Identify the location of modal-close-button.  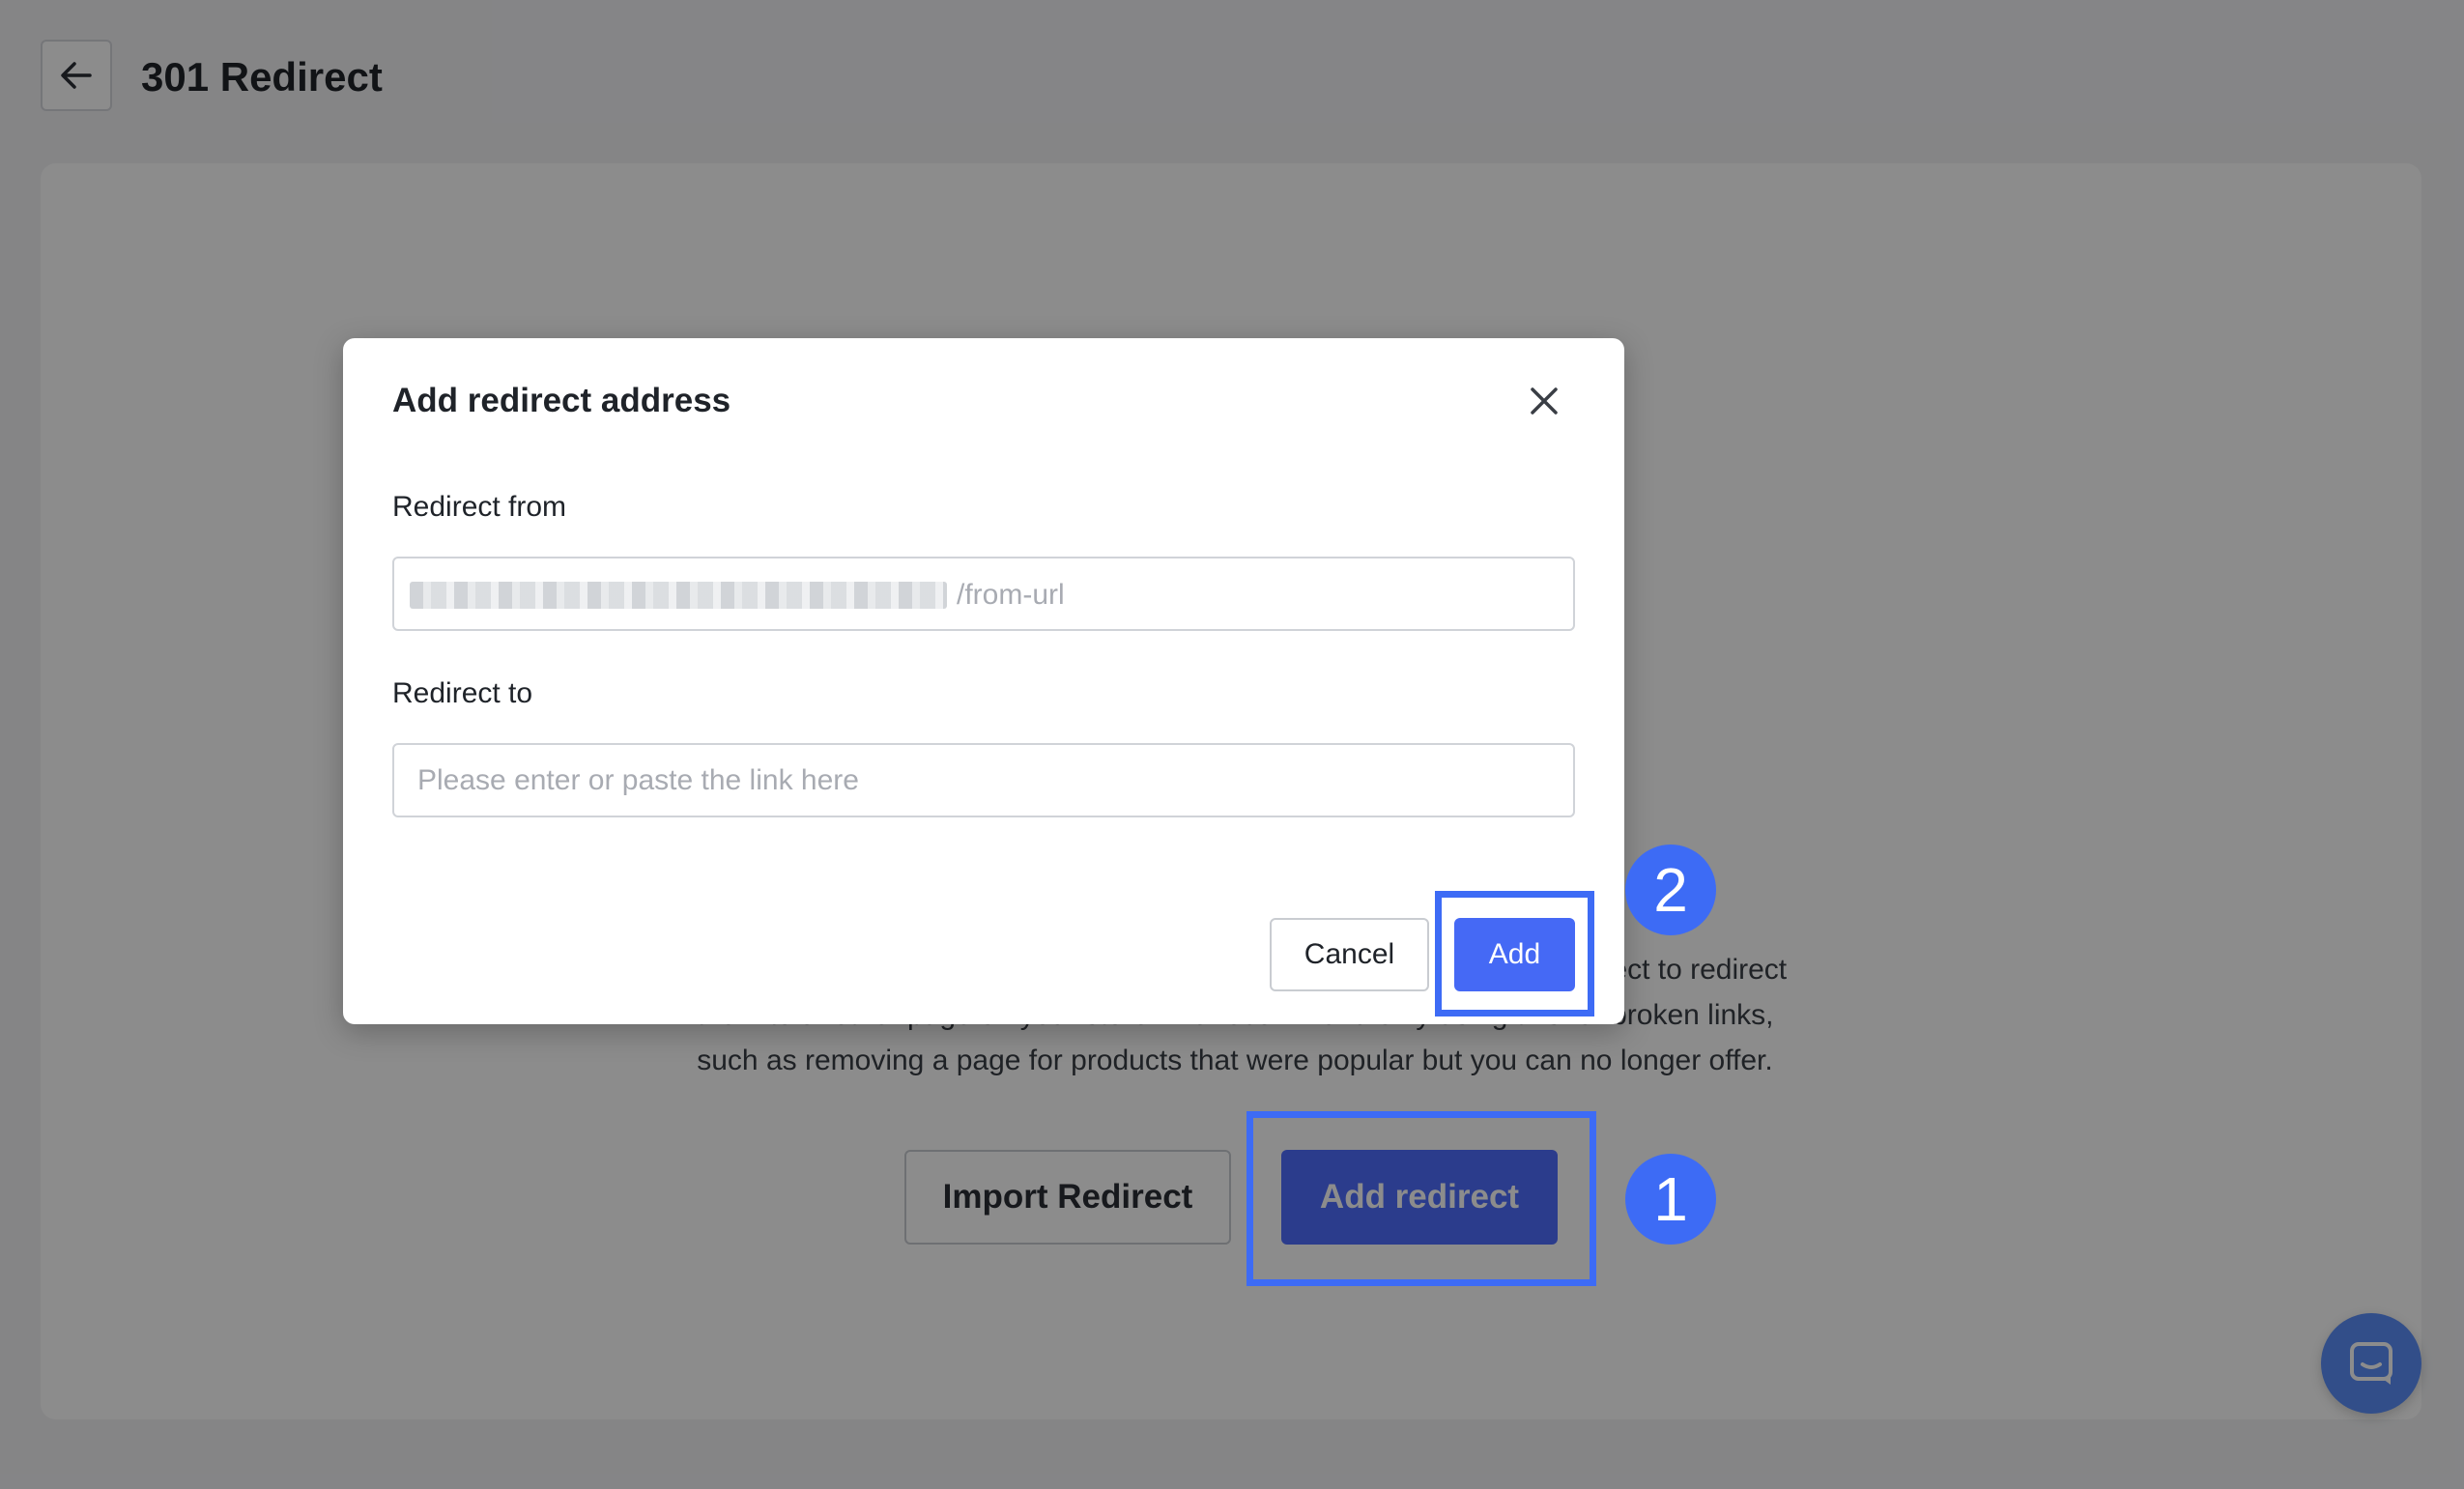
(1544, 401).